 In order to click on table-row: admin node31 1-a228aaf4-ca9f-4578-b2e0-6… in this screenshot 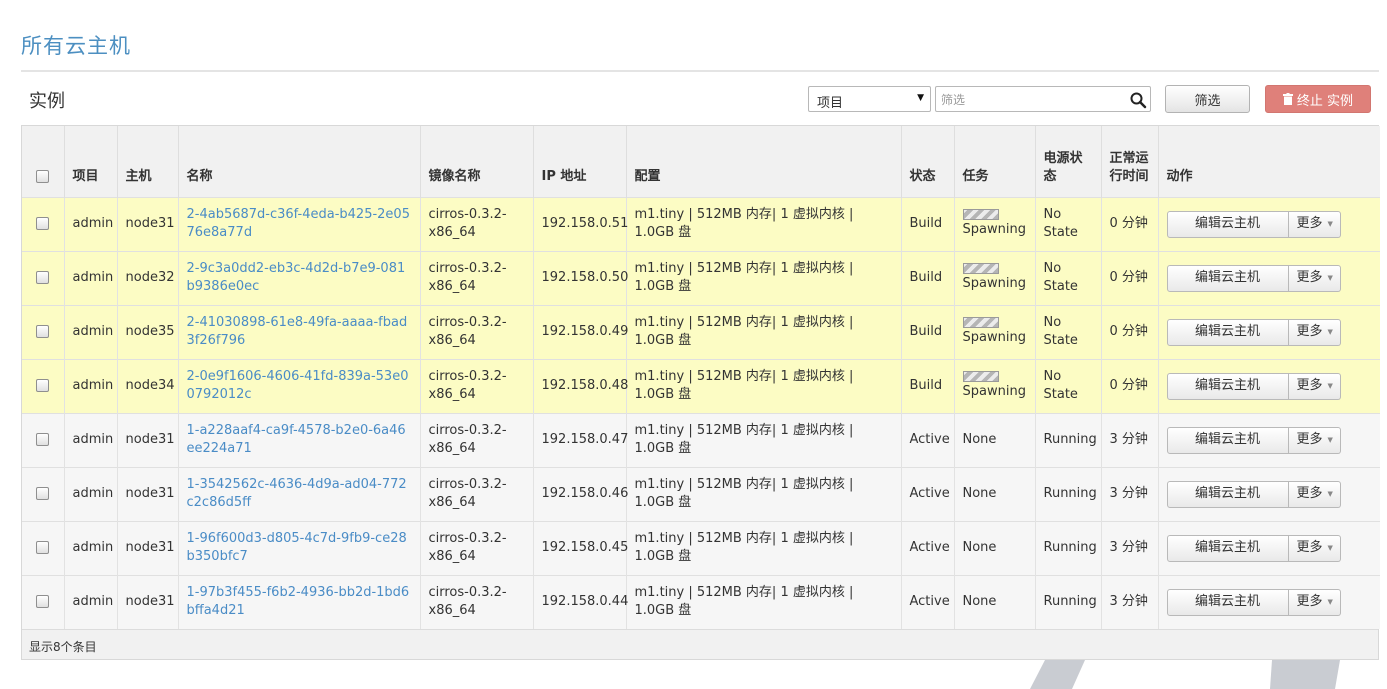, I will do `click(701, 439)`.